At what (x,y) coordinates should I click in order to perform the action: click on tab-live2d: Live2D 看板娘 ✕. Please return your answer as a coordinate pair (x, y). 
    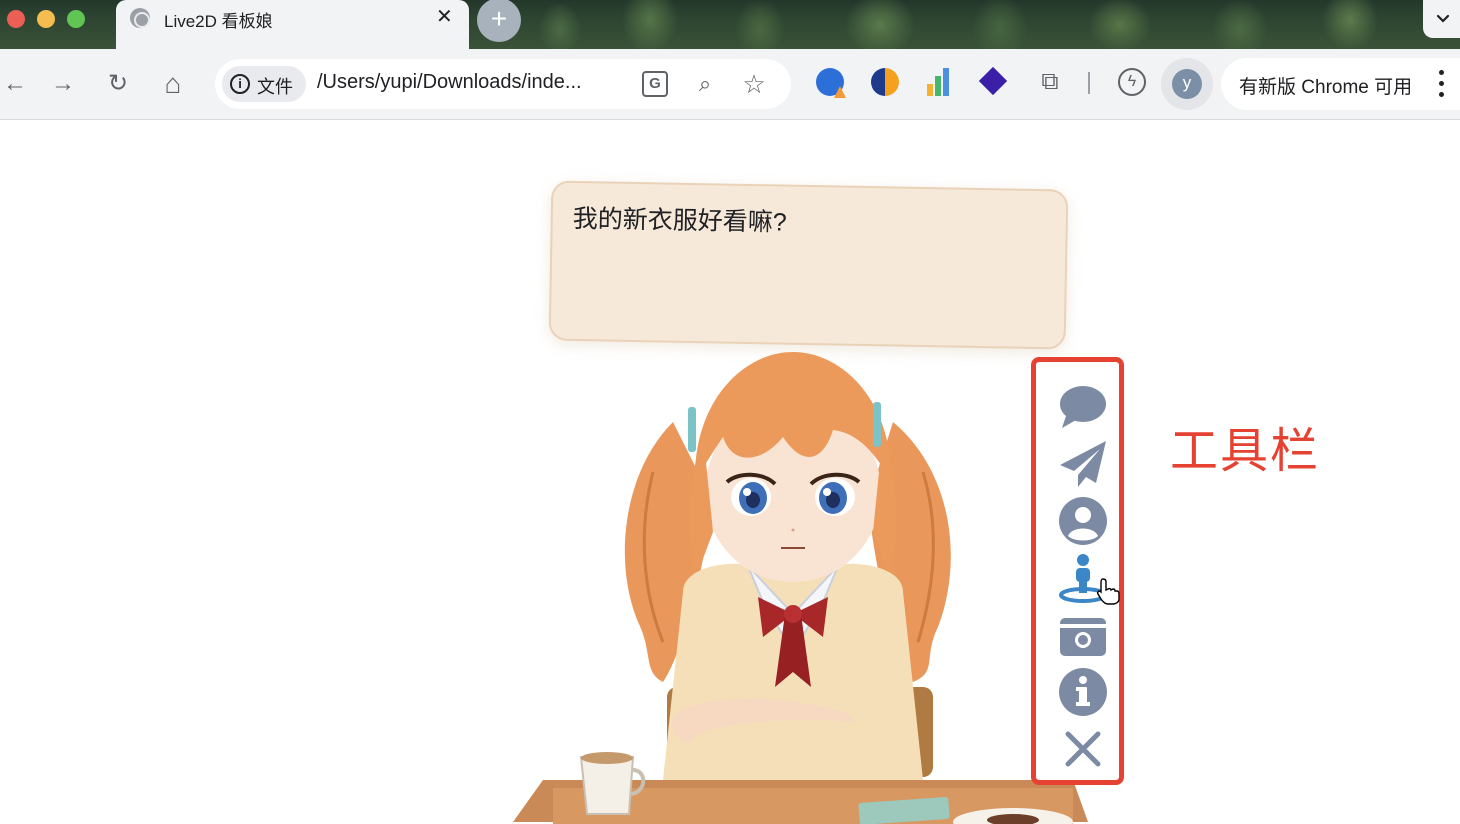
    Looking at the image, I should click on (292, 24).